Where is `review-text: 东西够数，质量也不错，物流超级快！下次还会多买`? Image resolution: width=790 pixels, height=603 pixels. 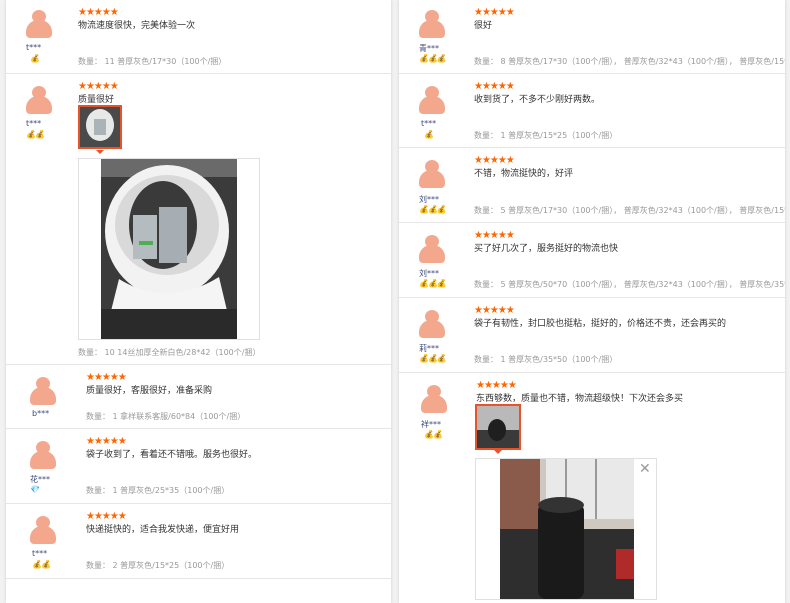
review-text: 东西够数，质量也不错，物流超级快！下次还会多买 is located at coordinates (580, 399).